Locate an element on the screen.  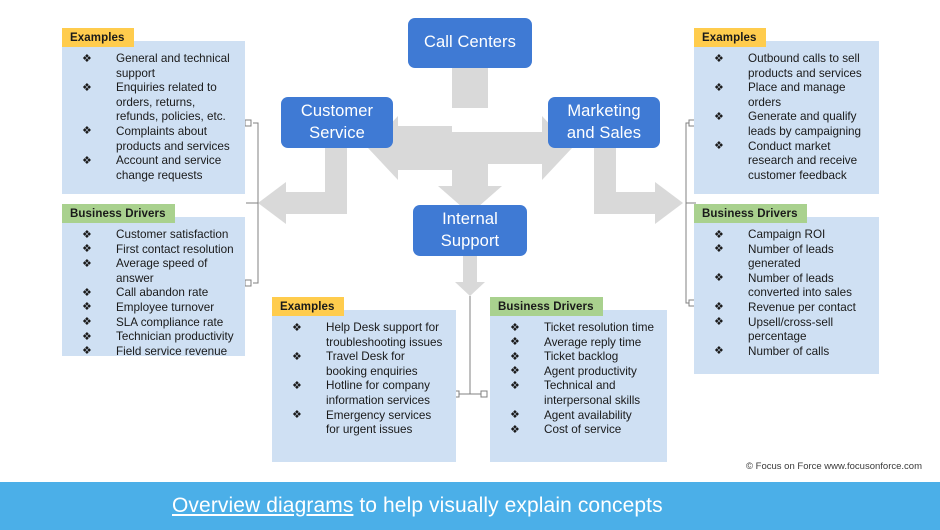
panel-list-item: ❖ General and technical support is located at coordinates (153, 66).